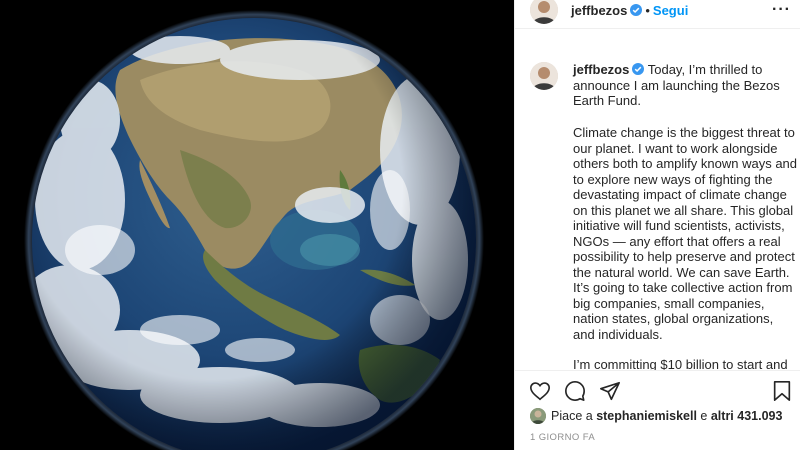 This screenshot has width=800, height=450. What do you see at coordinates (575, 391) in the screenshot?
I see `comment-icon` at bounding box center [575, 391].